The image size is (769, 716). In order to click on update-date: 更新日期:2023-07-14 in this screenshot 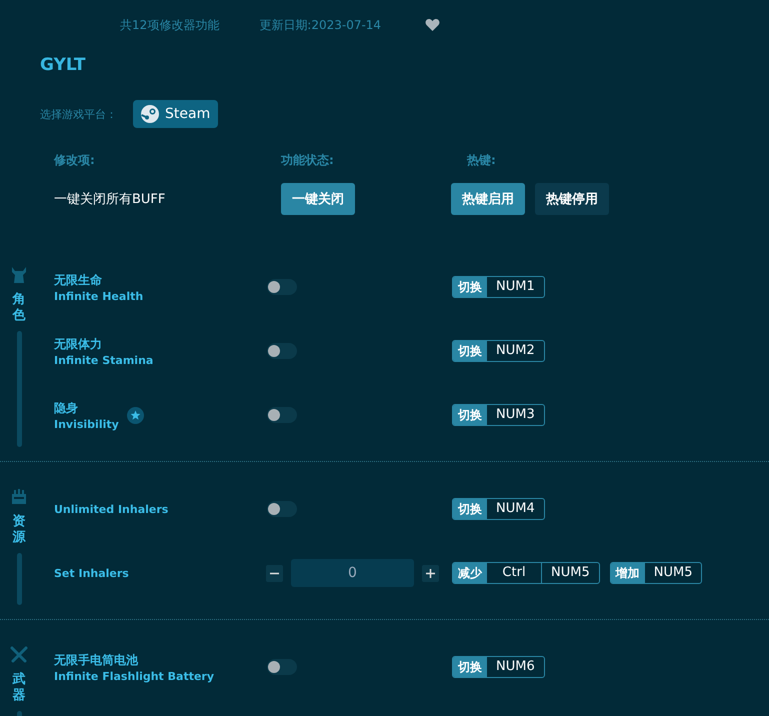, I will do `click(320, 25)`.